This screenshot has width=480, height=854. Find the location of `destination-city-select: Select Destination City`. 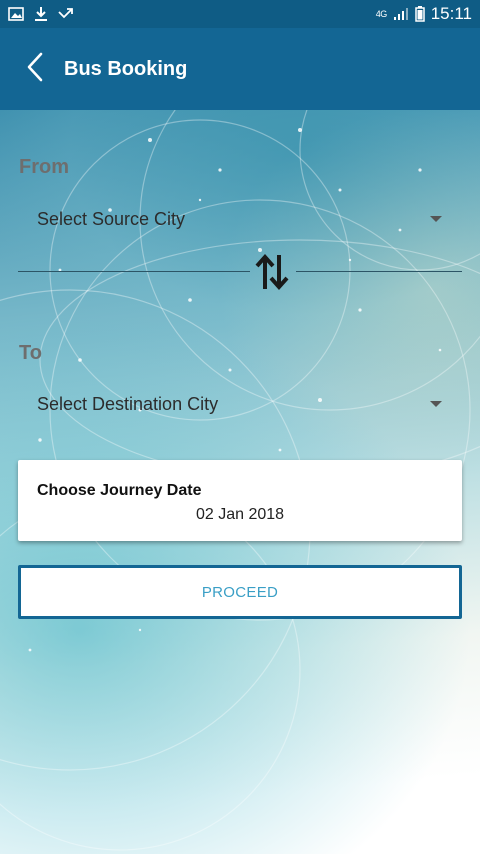

destination-city-select: Select Destination City is located at coordinates (240, 404).